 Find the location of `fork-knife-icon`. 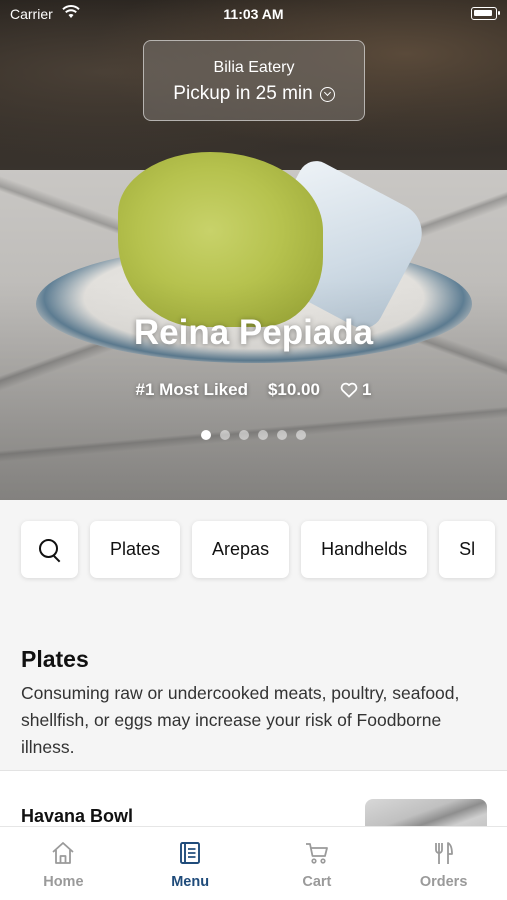

fork-knife-icon is located at coordinates (443, 853).